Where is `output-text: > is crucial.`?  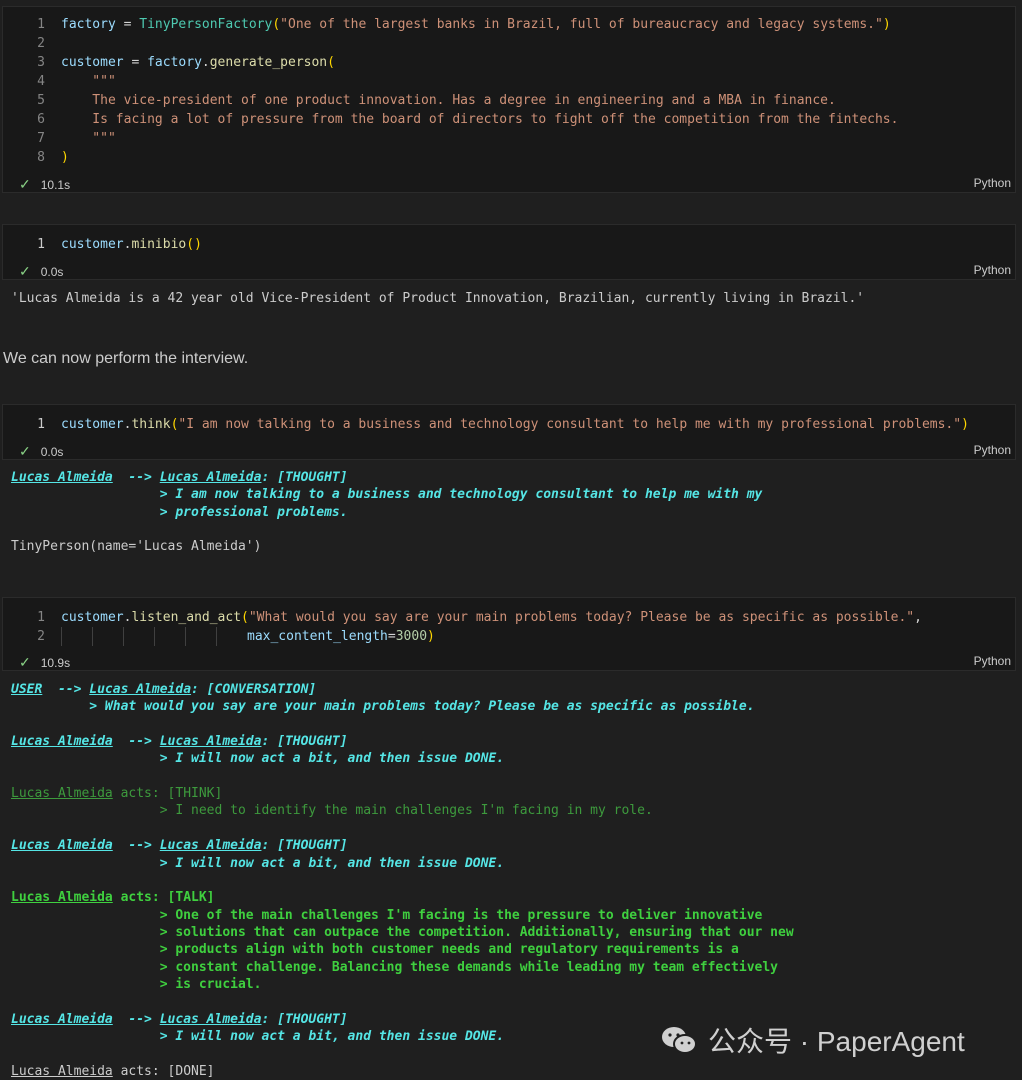 output-text: > is crucial. is located at coordinates (136, 984).